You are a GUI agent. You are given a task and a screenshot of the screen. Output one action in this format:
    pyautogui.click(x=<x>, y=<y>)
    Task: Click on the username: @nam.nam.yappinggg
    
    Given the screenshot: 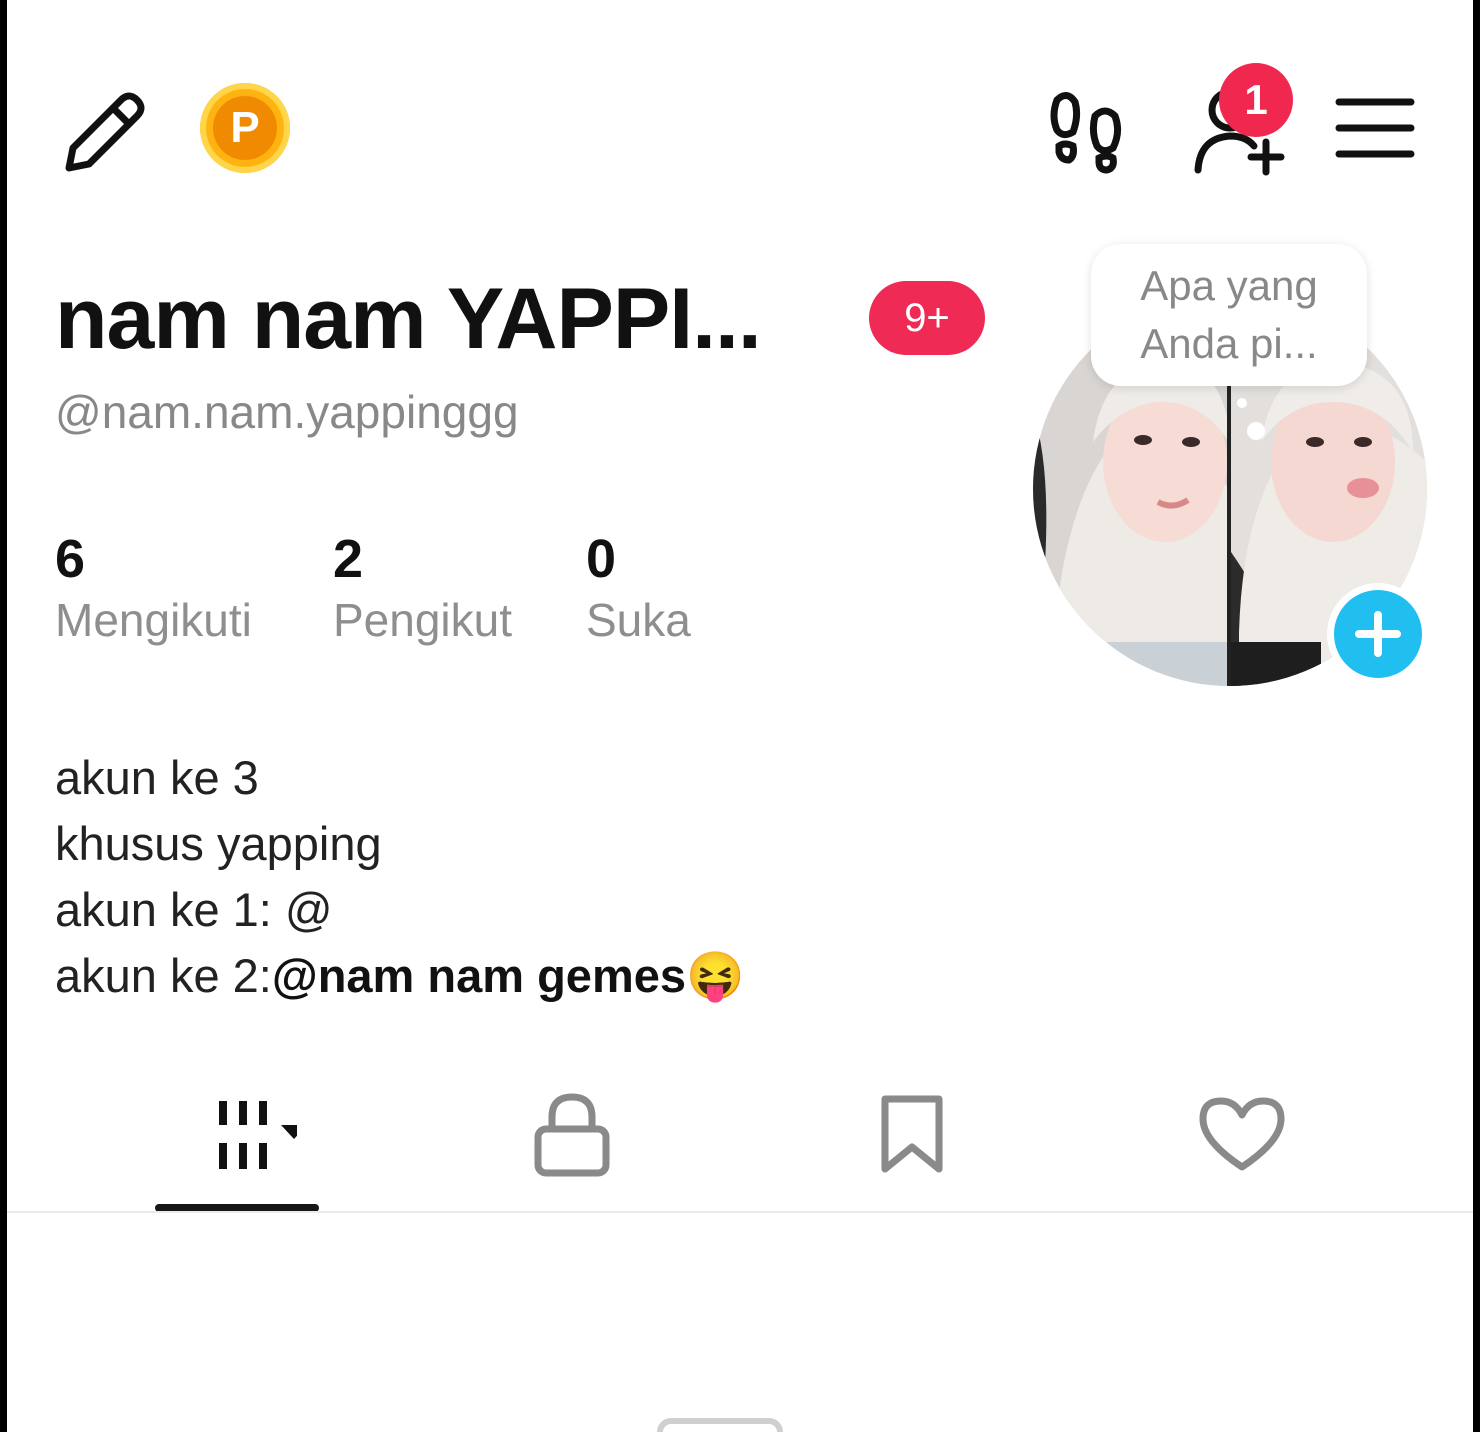 What is the action you would take?
    pyautogui.click(x=287, y=412)
    